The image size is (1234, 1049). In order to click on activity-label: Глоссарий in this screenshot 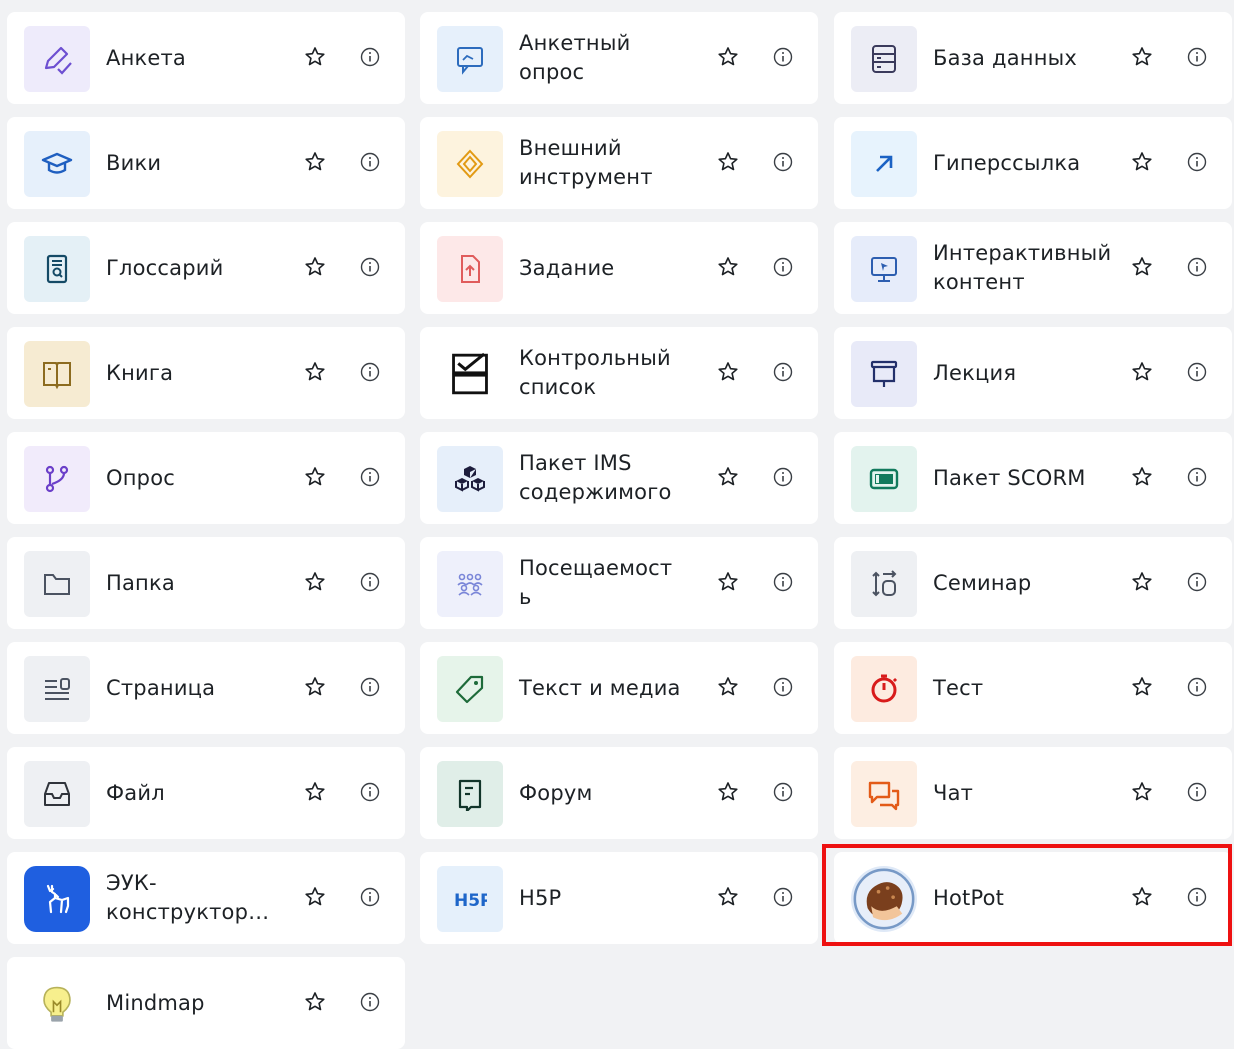, I will do `click(201, 268)`.